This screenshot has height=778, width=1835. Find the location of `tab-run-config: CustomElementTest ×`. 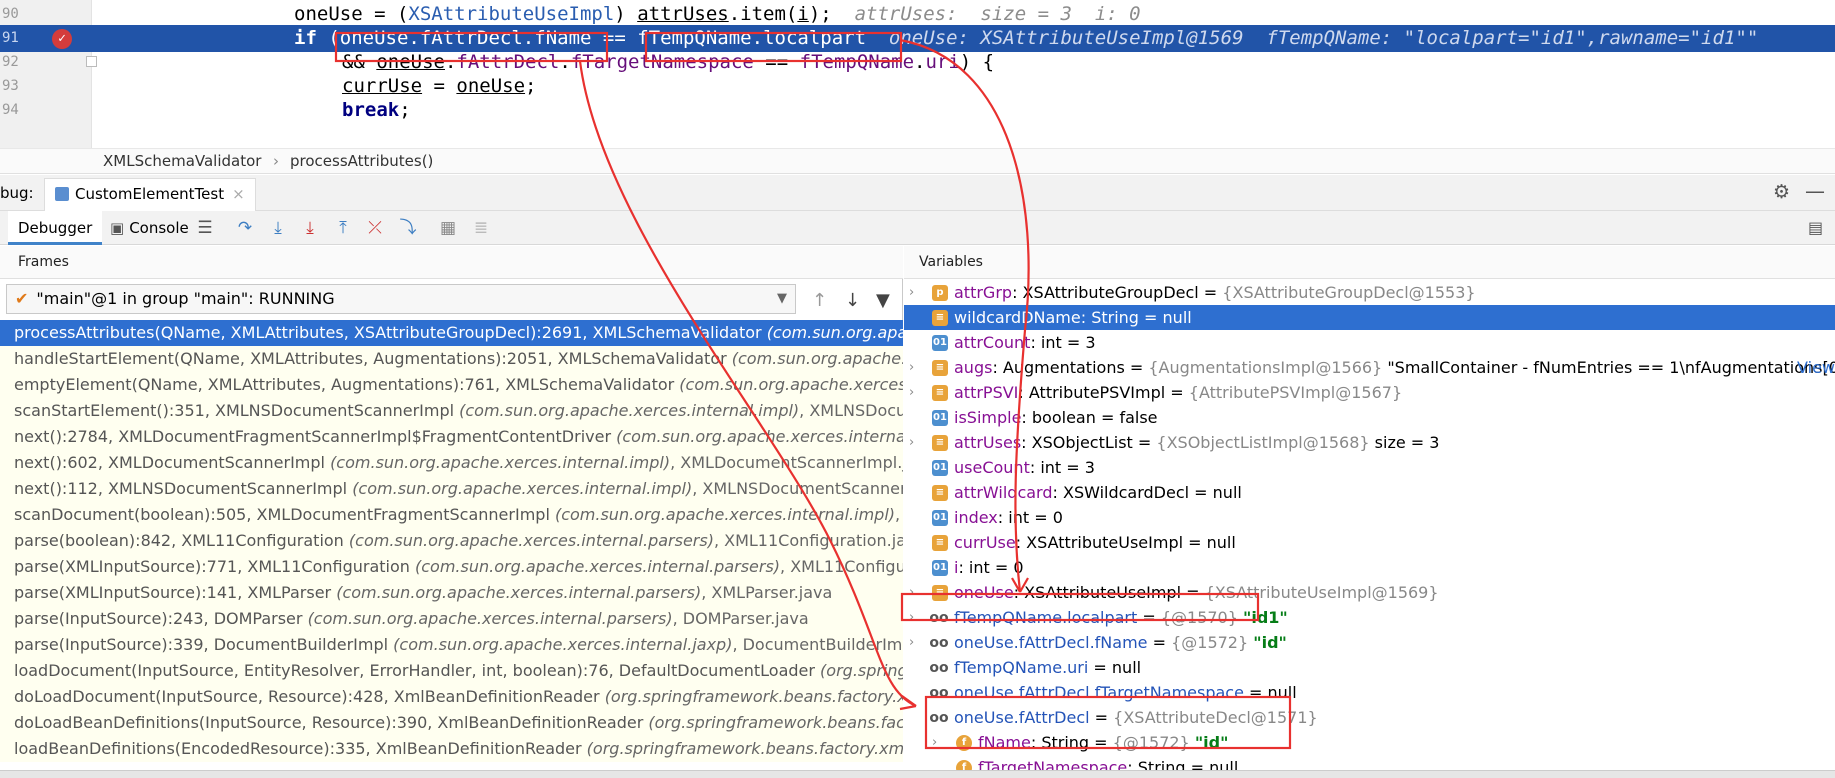

tab-run-config: CustomElementTest × is located at coordinates (150, 194).